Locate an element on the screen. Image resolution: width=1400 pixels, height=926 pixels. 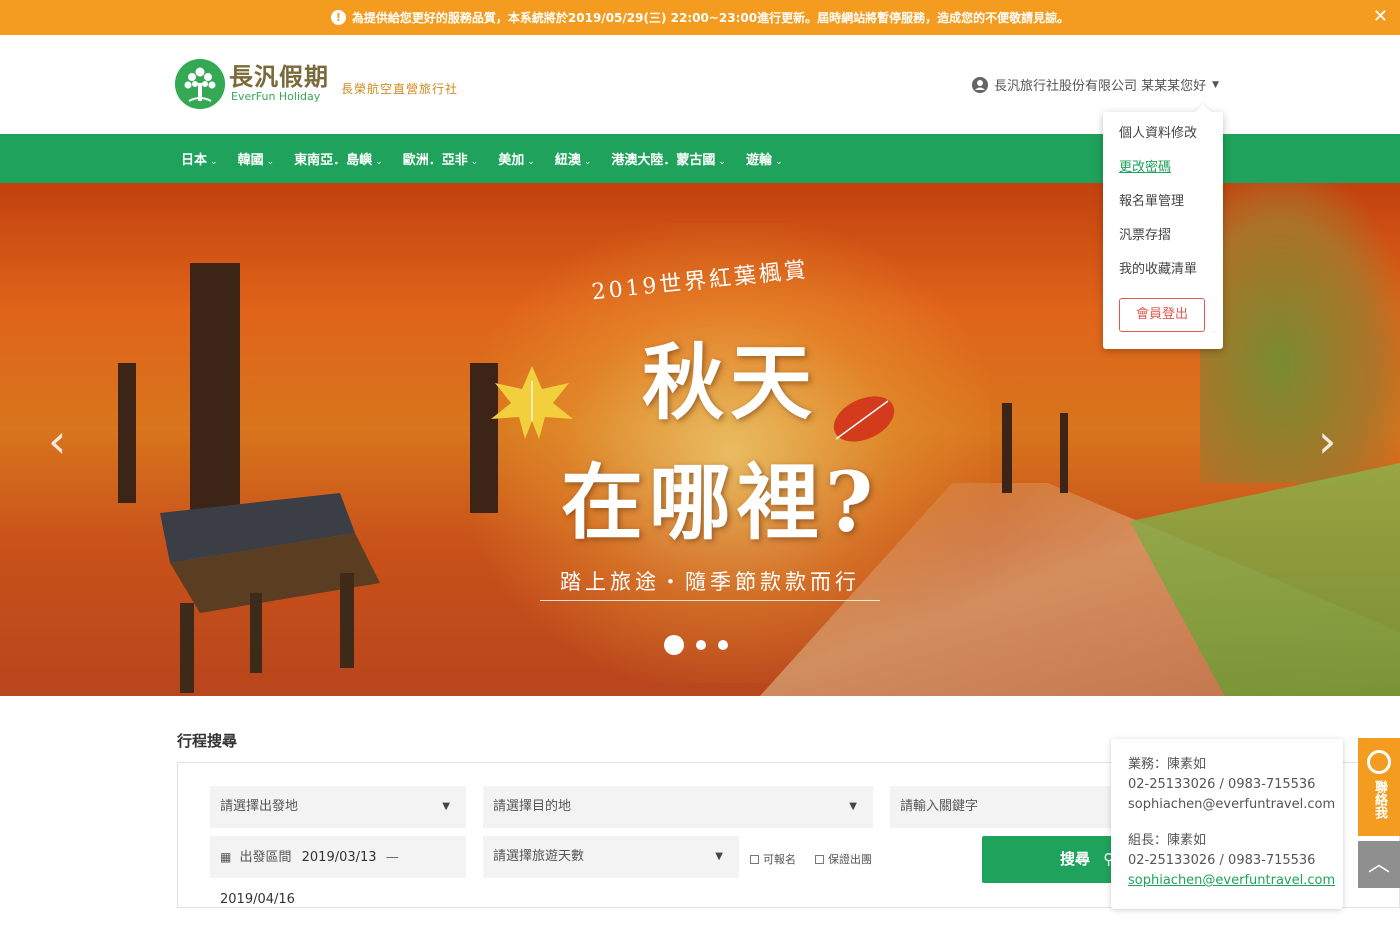
nav-item-europe: 歐洲．亞非 ⌄ is located at coordinates (441, 158).